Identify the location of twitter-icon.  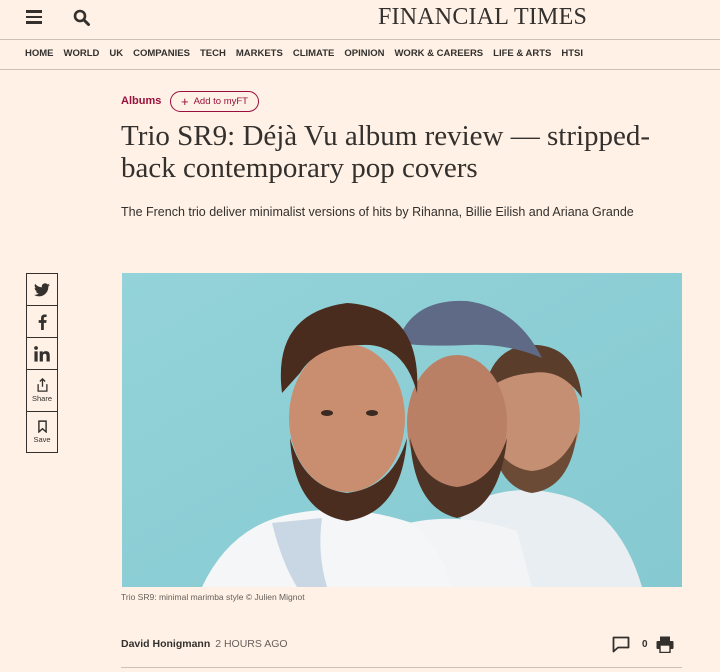
(42, 289).